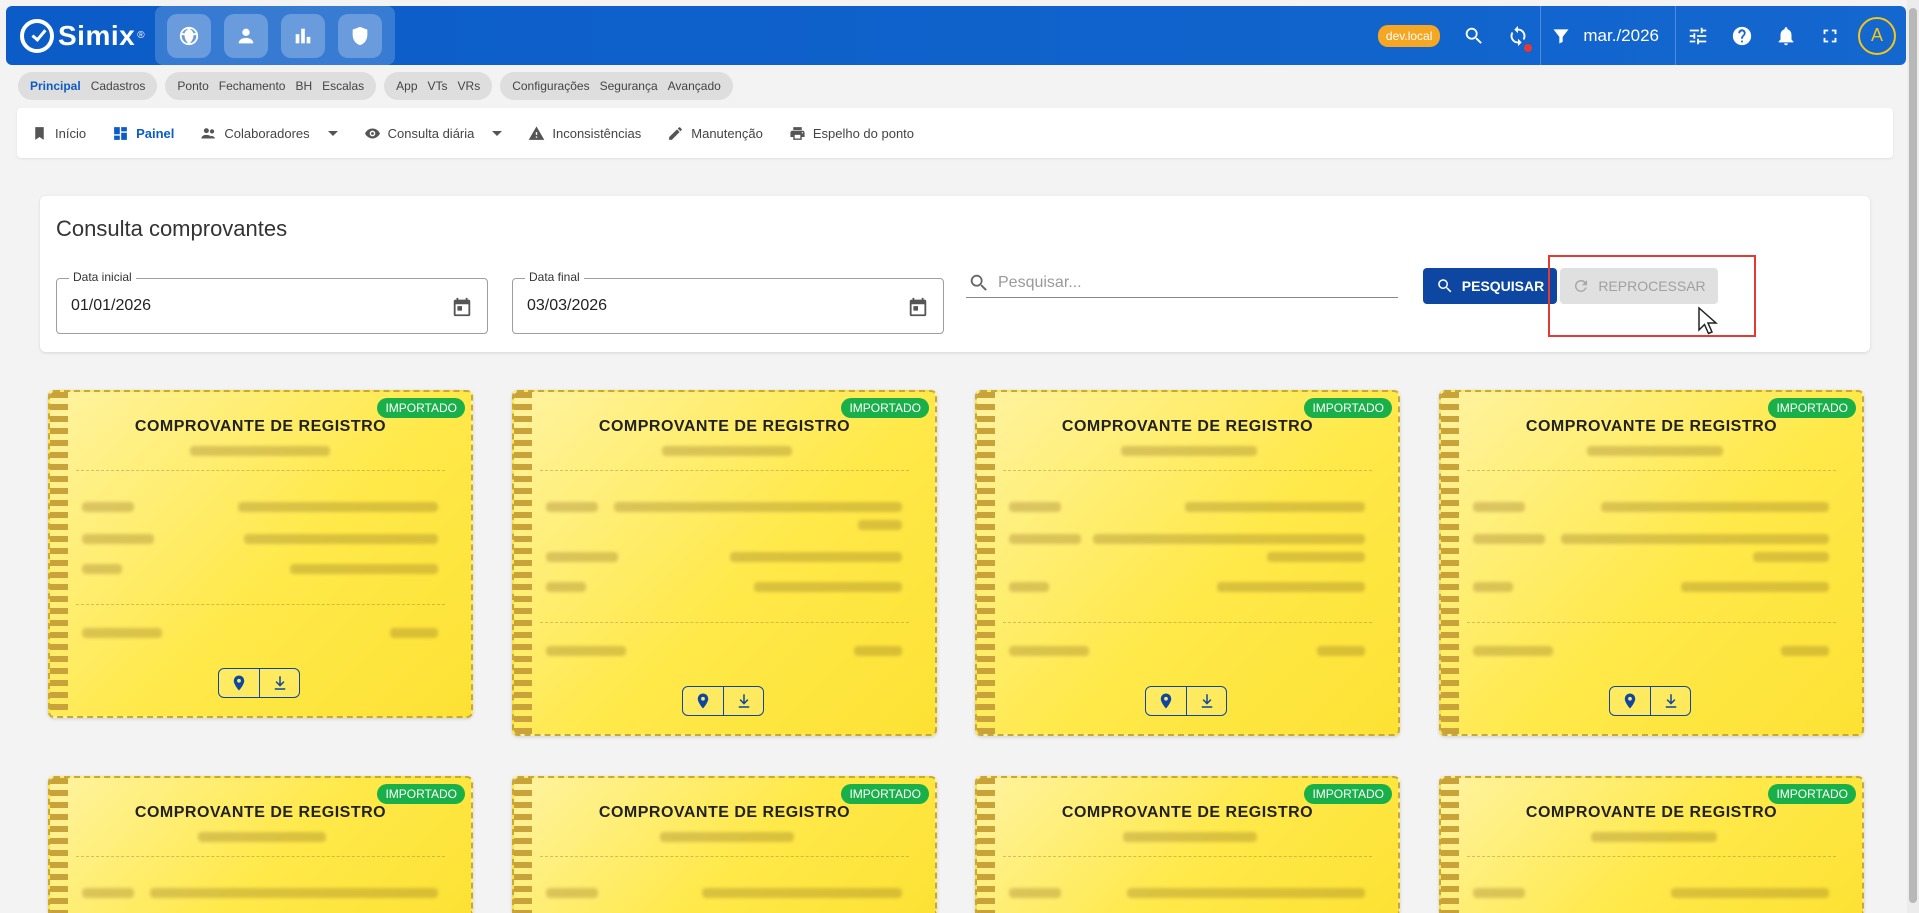 The height and width of the screenshot is (913, 1919). Describe the element at coordinates (497, 133) in the screenshot. I see `consulta-dropdown-caret` at that location.